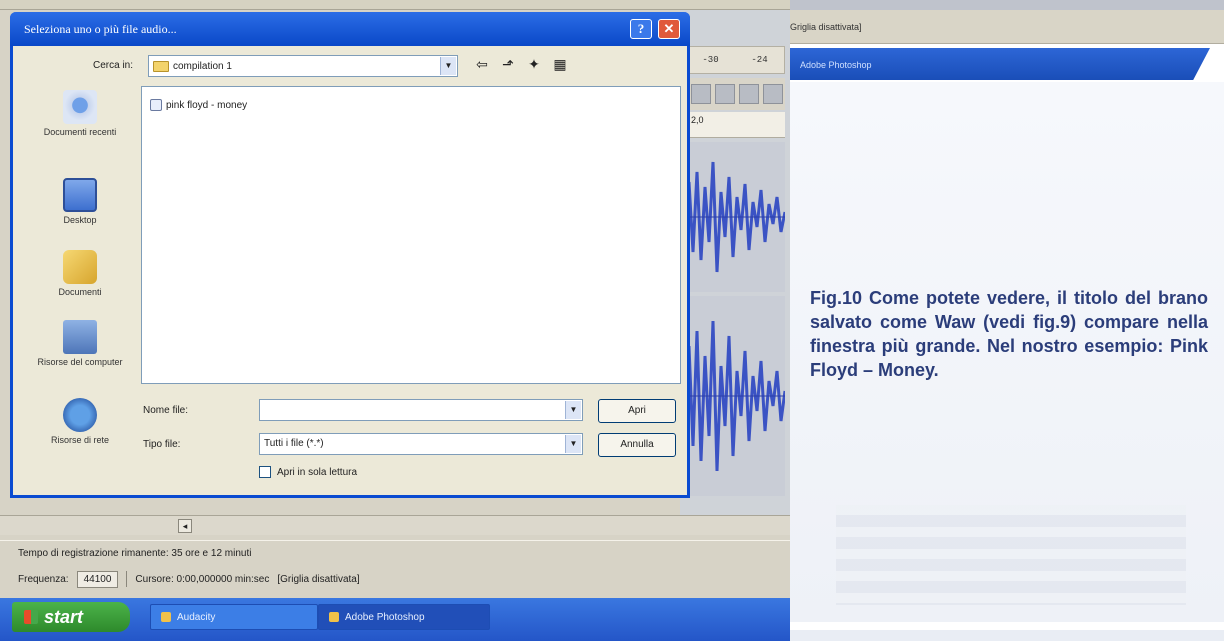 Image resolution: width=1224 pixels, height=641 pixels. I want to click on close-button: ✕, so click(669, 29).